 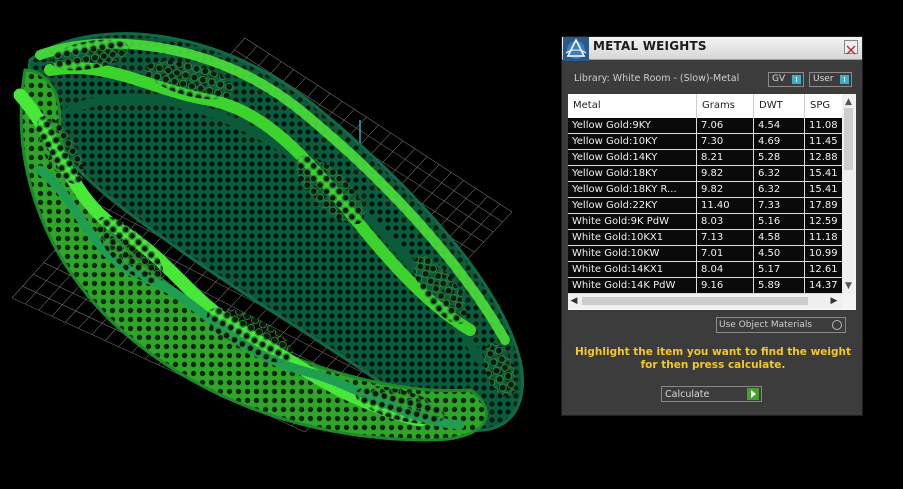 I want to click on use-object-materials-option: Use Object Materials, so click(x=781, y=325).